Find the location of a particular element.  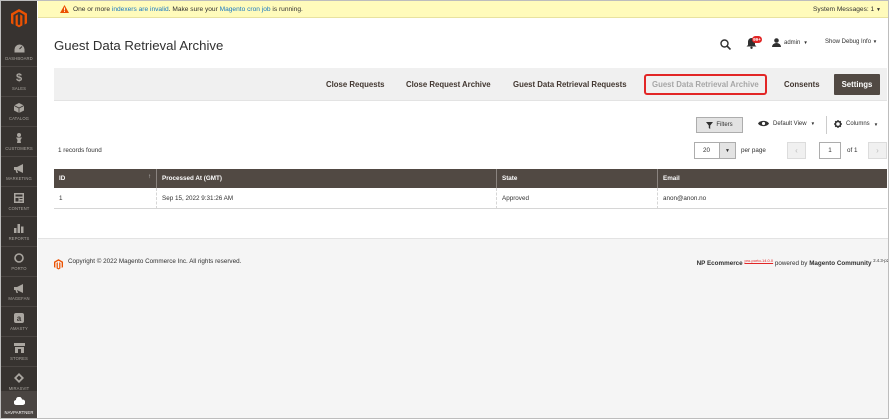

show-debug-info-button: Show Debug Info ▼ is located at coordinates (851, 42).